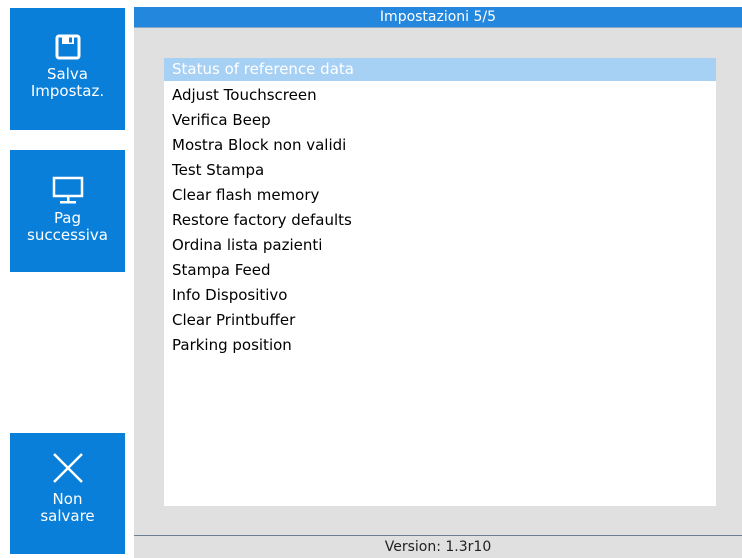 This screenshot has height=558, width=742. I want to click on title-divider, so click(438, 27).